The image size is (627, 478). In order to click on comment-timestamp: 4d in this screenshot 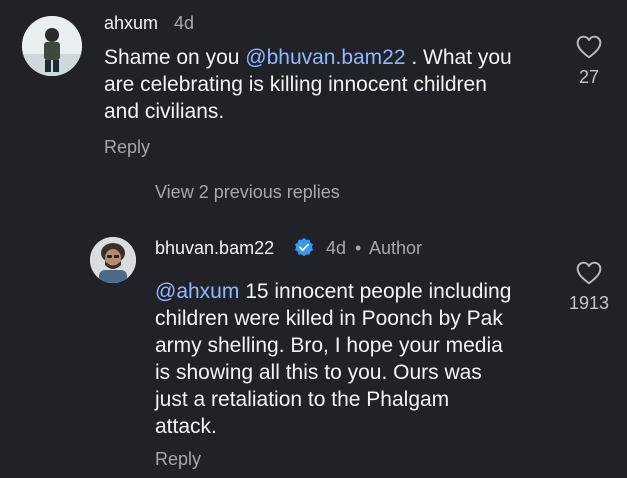, I will do `click(184, 23)`.